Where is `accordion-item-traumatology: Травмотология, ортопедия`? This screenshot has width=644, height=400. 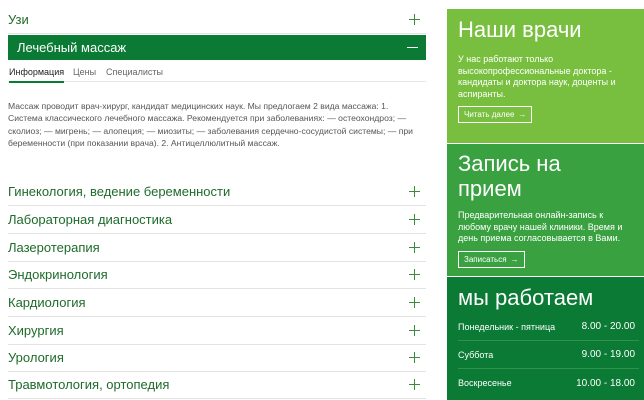
accordion-item-traumatology: Травмотология, ортопедия is located at coordinates (217, 385).